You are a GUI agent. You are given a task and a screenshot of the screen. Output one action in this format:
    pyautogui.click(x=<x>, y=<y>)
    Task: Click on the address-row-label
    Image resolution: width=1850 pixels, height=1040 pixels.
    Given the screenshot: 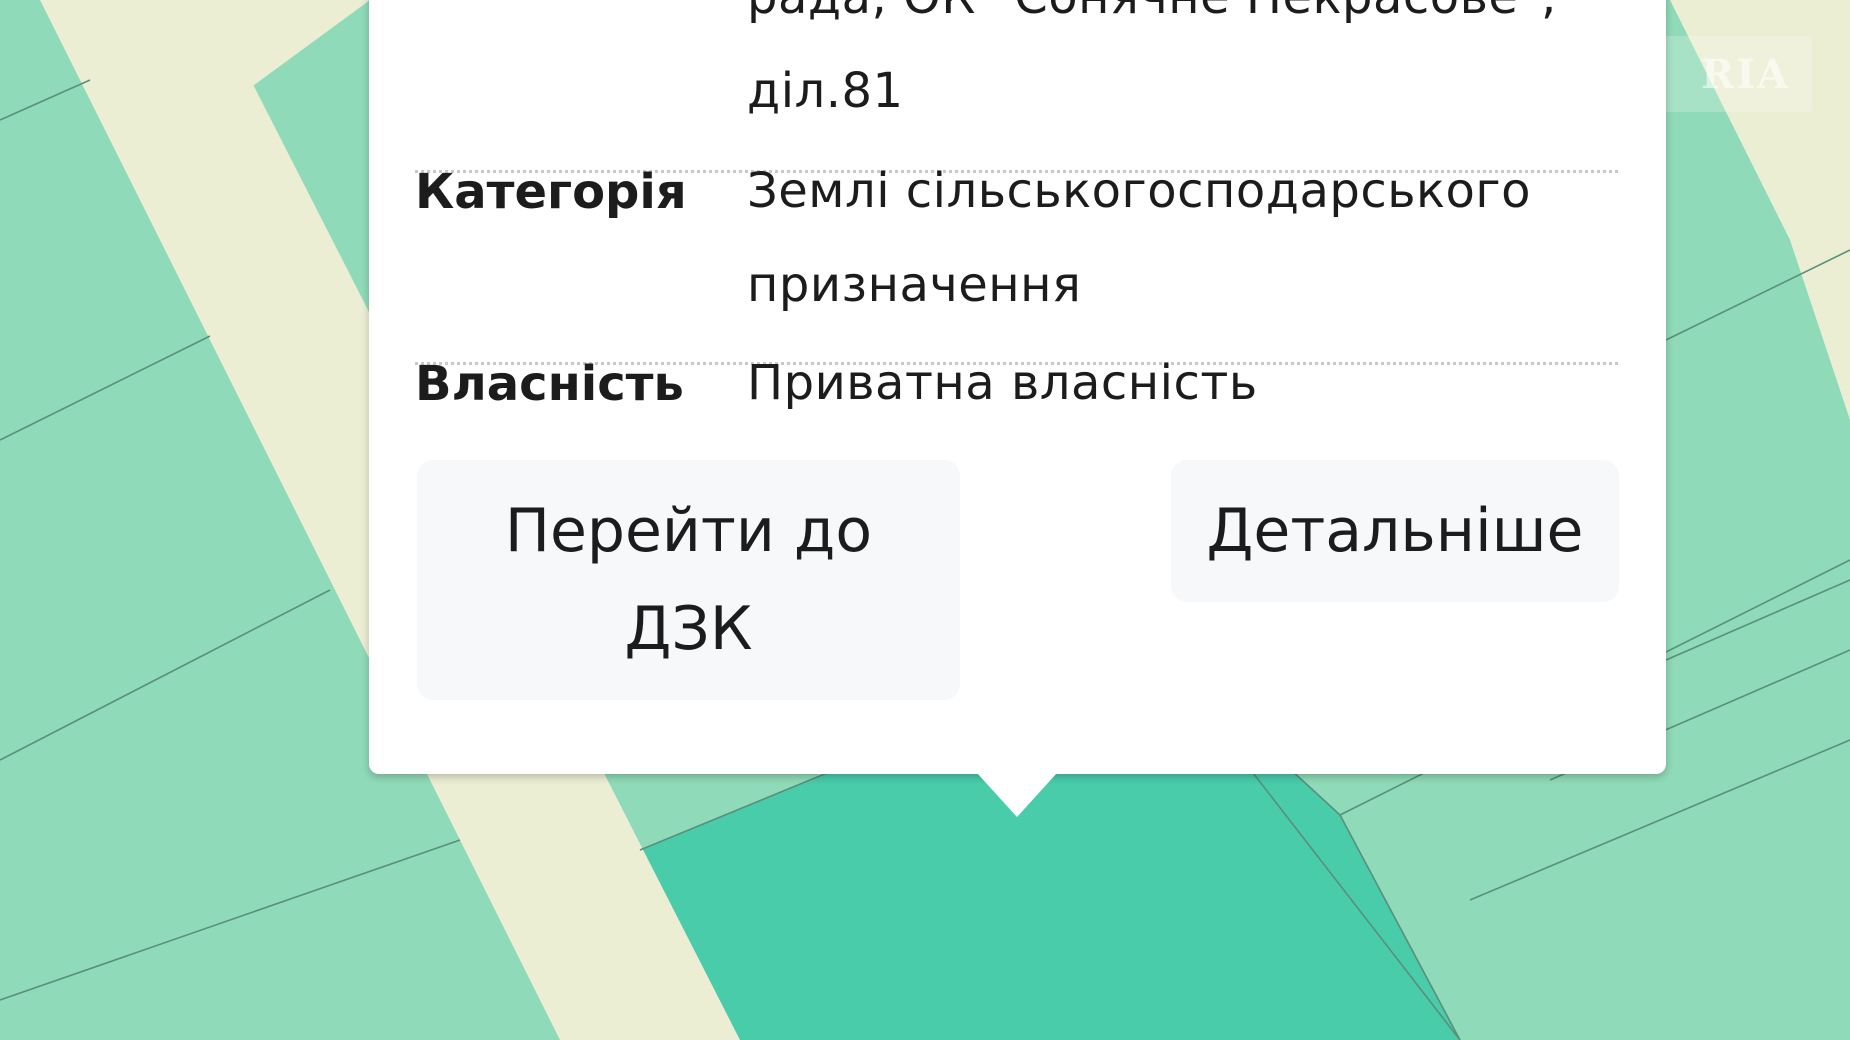 What is the action you would take?
    pyautogui.click(x=581, y=69)
    